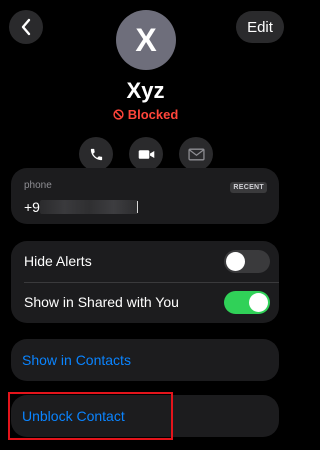 The image size is (320, 450). I want to click on video-call-button, so click(146, 154).